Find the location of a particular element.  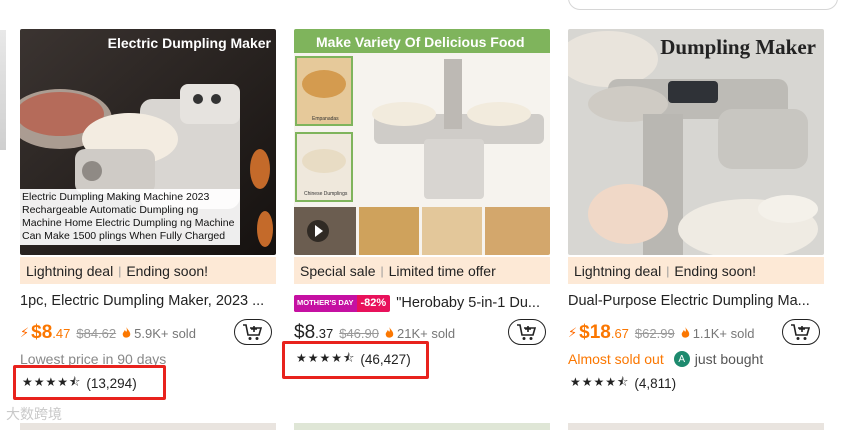

image-label-chinese-dumplings: Chinese Dumplings is located at coordinates (326, 194).